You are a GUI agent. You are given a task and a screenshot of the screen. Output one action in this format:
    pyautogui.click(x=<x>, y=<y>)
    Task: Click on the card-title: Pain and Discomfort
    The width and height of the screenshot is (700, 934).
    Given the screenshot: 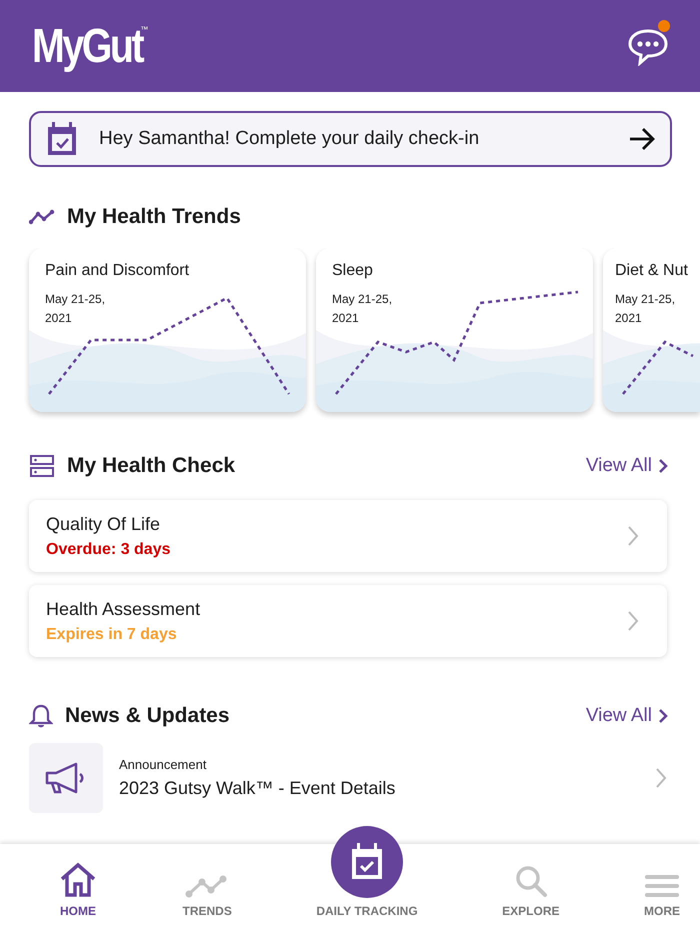 What is the action you would take?
    pyautogui.click(x=117, y=271)
    